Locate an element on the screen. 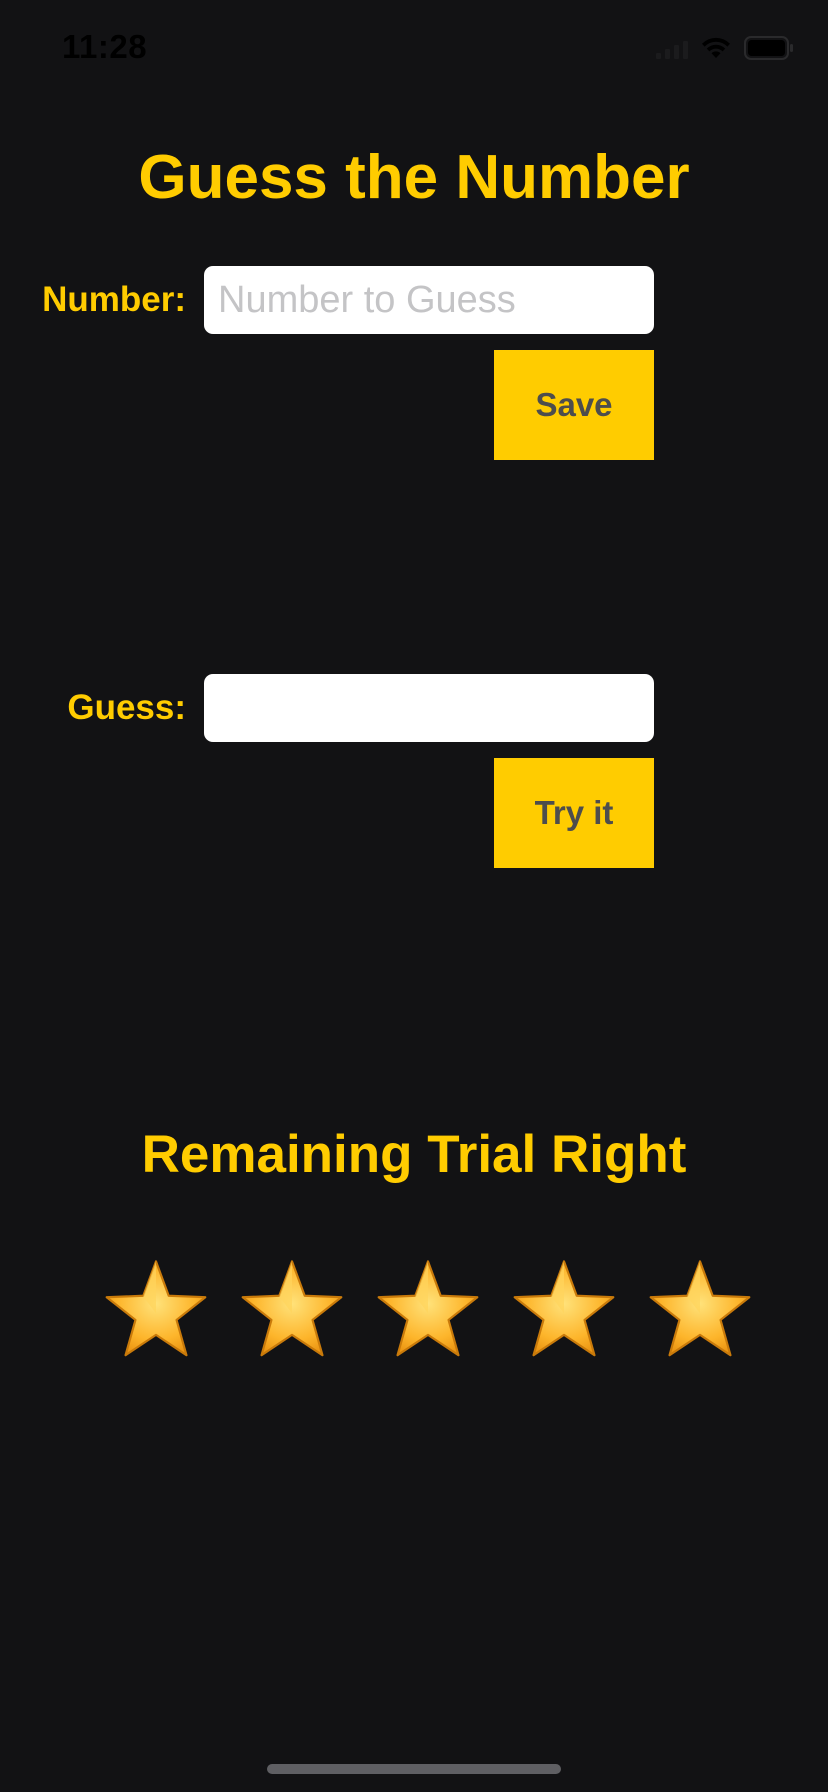 This screenshot has height=1792, width=828. try-it-button: Try it is located at coordinates (574, 813).